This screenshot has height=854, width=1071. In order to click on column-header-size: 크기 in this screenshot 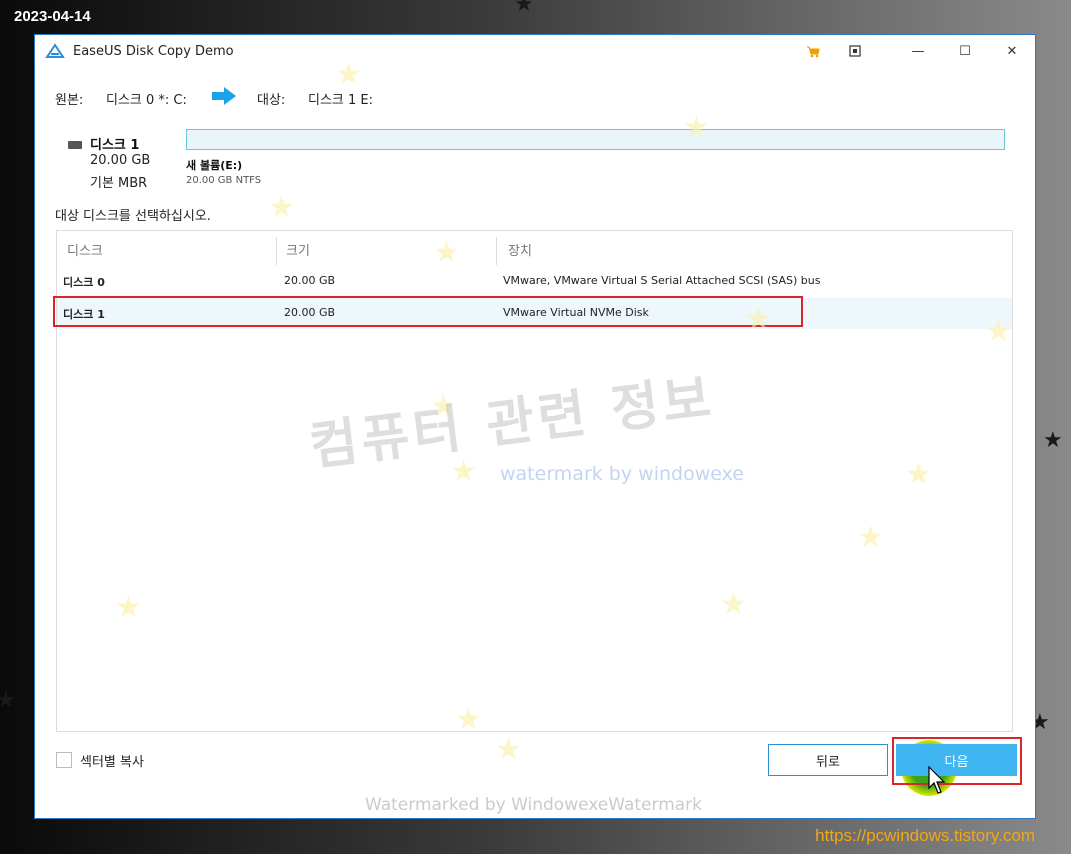, I will do `click(298, 249)`.